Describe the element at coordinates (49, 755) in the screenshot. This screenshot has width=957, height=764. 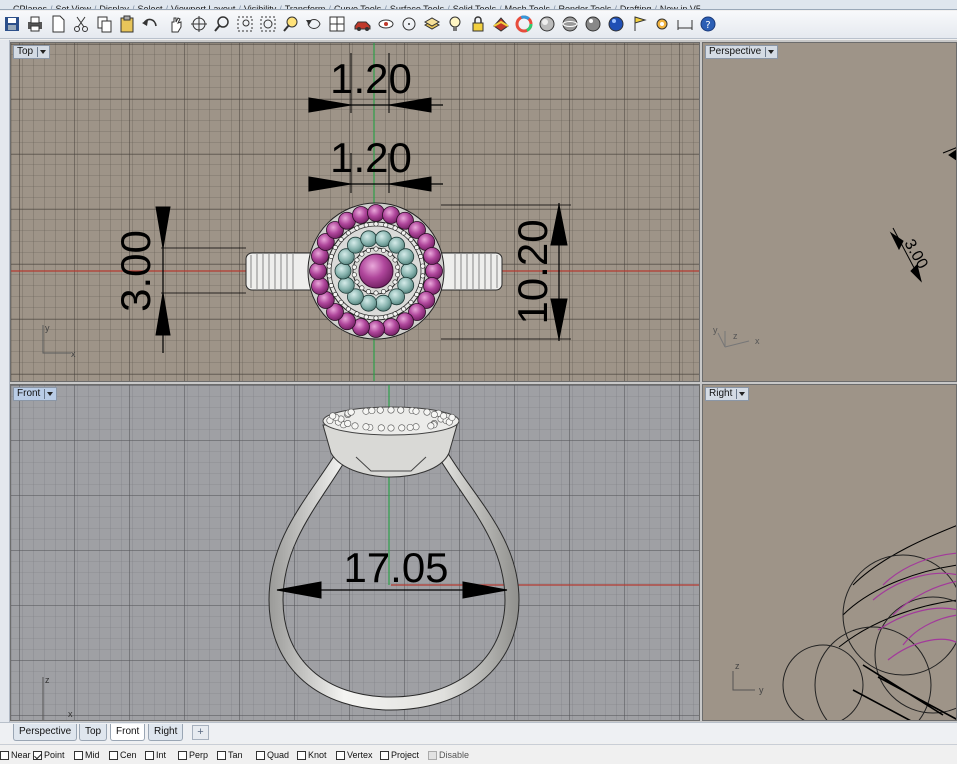
I see `osnap-point: Point` at that location.